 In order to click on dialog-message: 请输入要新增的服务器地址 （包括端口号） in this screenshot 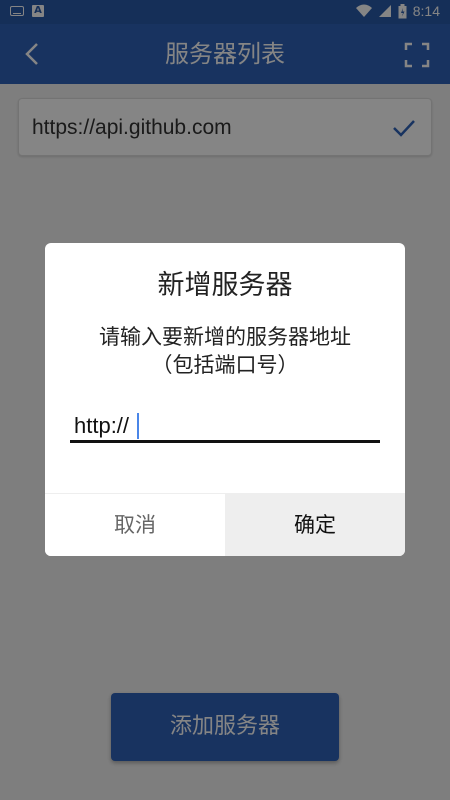, I will do `click(225, 351)`.